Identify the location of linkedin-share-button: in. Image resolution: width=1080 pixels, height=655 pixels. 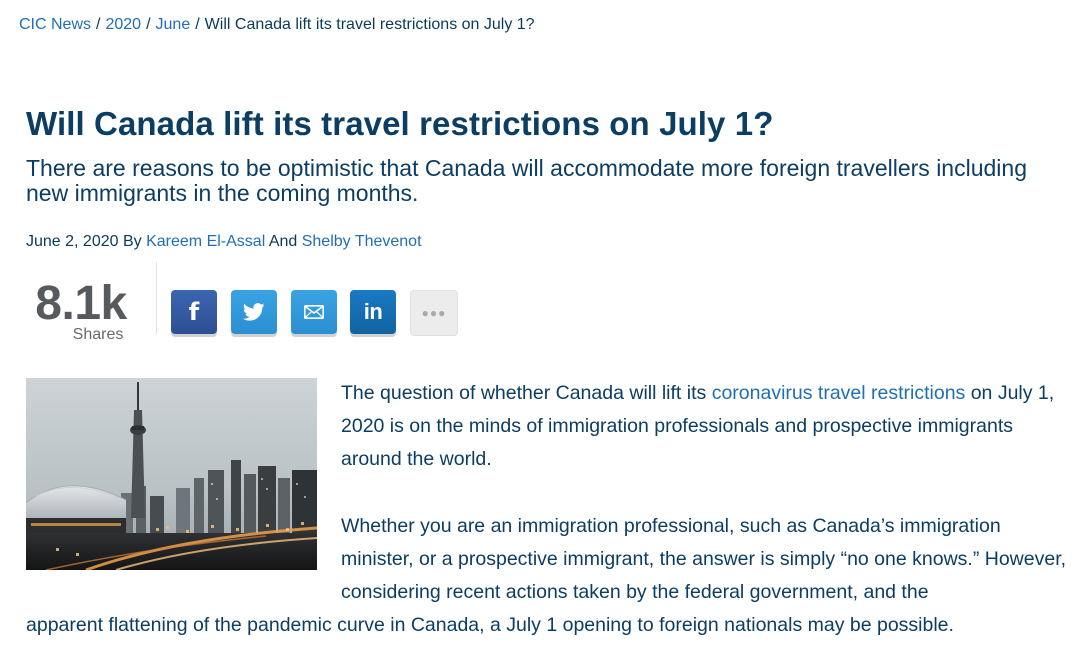
(373, 312).